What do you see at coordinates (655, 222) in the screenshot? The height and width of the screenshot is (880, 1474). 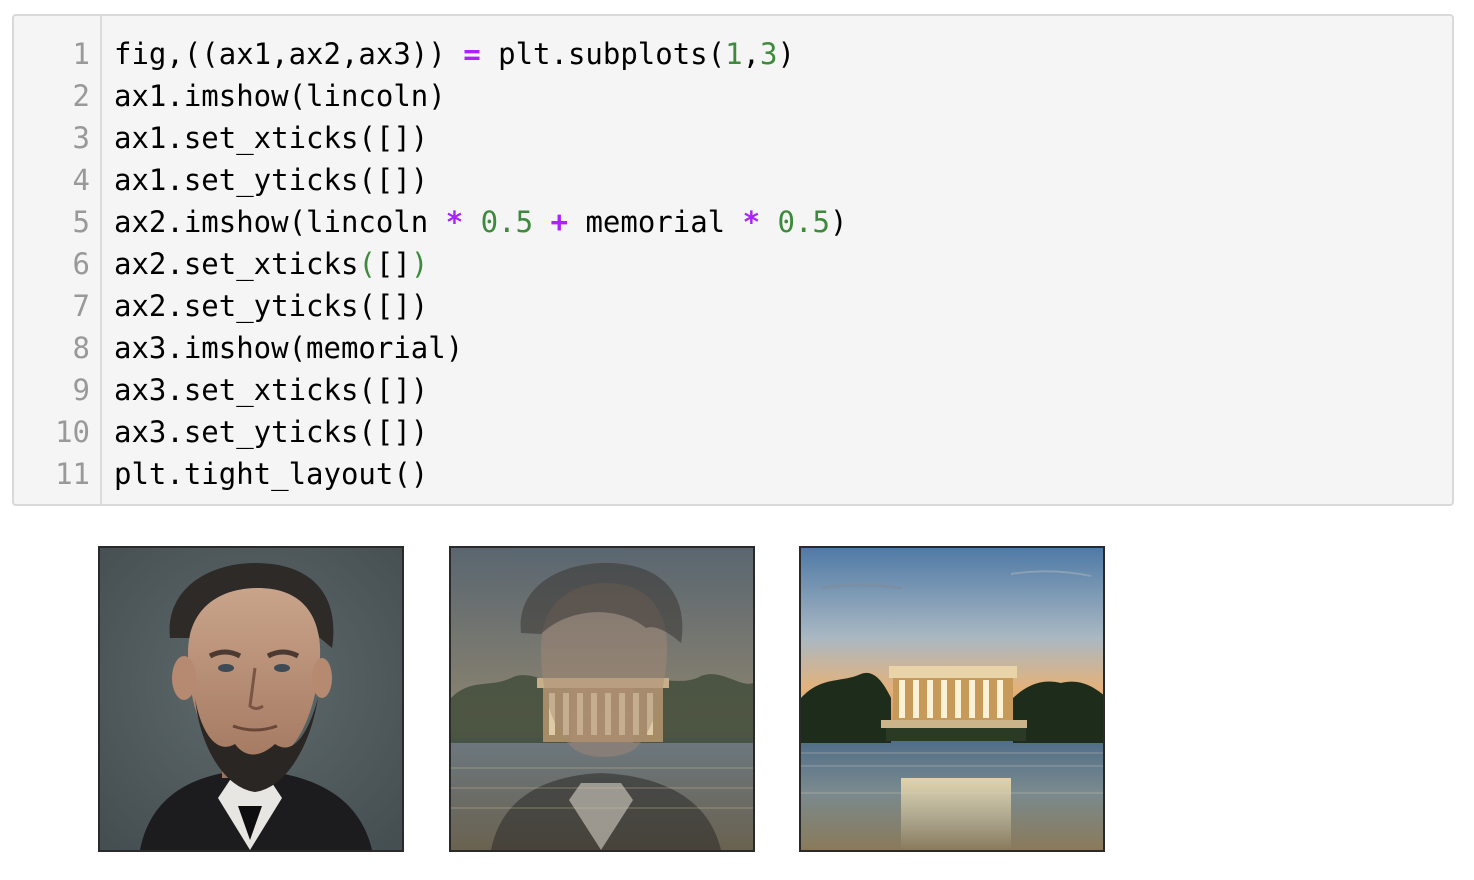 I see `code-token: memorial` at bounding box center [655, 222].